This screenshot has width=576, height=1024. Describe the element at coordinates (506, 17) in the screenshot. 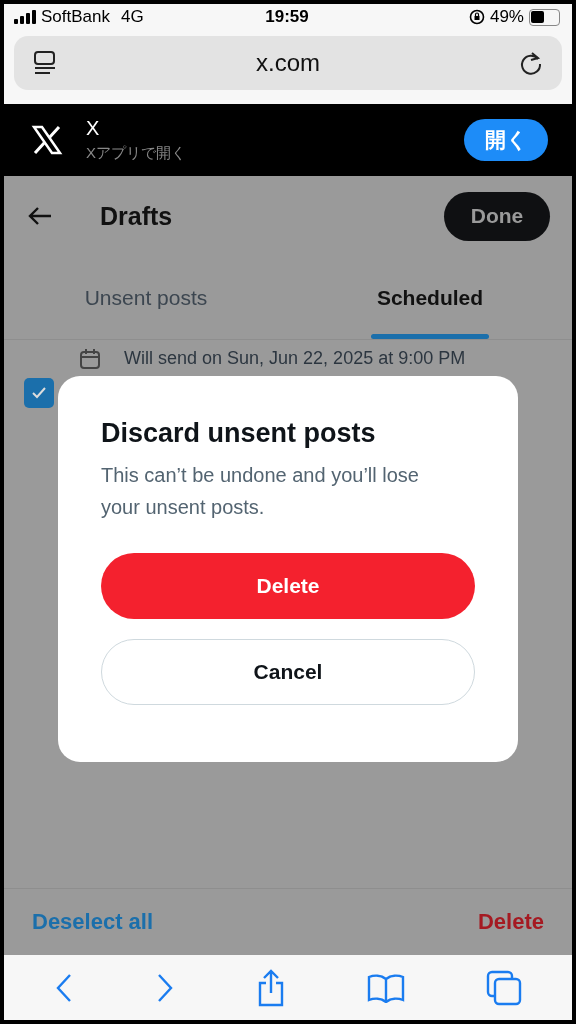

I see `battery-percent: 49%` at that location.